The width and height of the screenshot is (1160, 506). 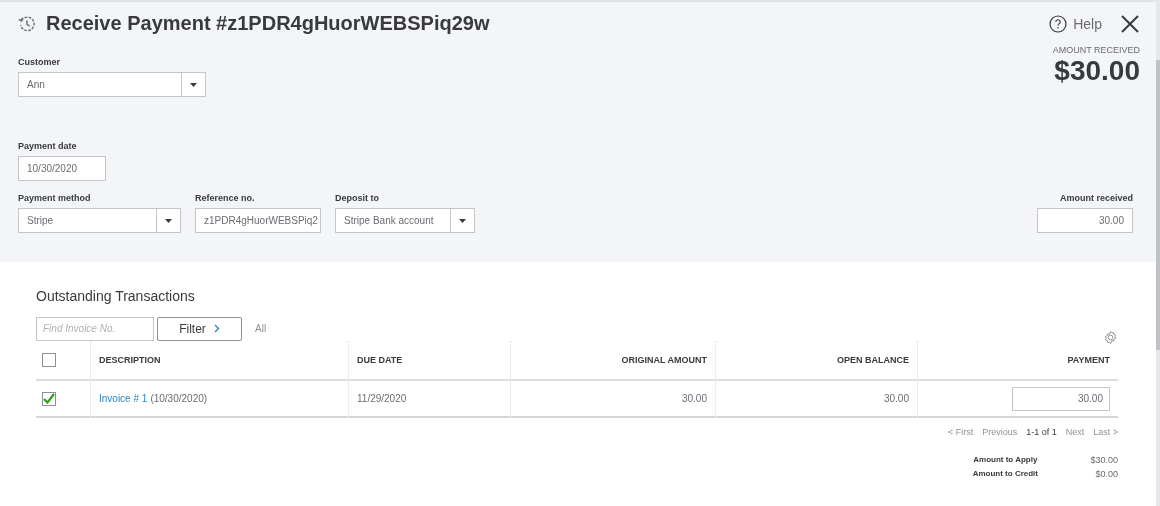 What do you see at coordinates (1005, 460) in the screenshot?
I see `total-label: Amount to Apply` at bounding box center [1005, 460].